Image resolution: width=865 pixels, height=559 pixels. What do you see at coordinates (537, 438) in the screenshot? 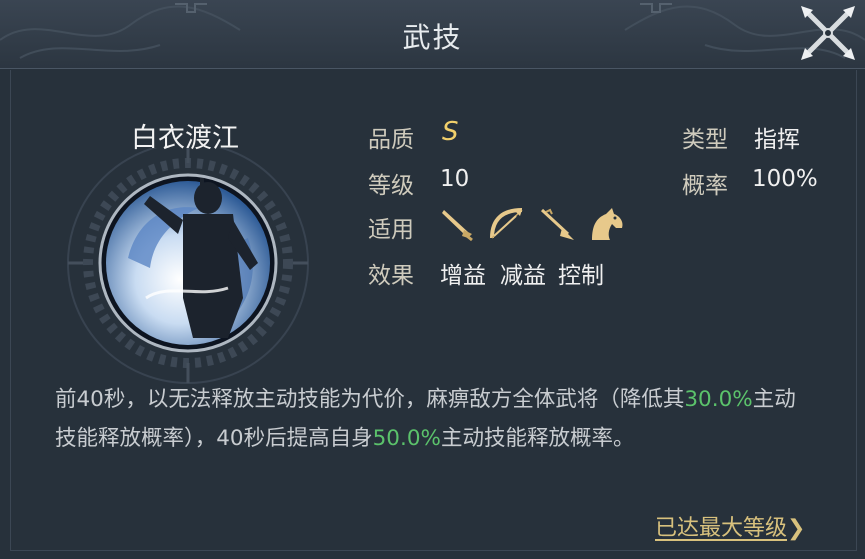
I see `description-text-3: 主动技能释放概率。` at bounding box center [537, 438].